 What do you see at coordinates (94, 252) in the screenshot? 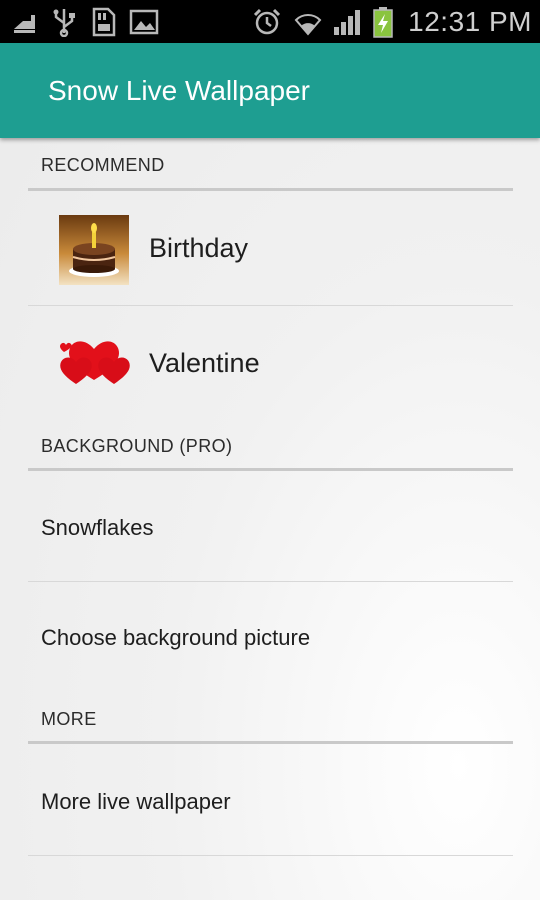
I see `birthday-cake-icon` at bounding box center [94, 252].